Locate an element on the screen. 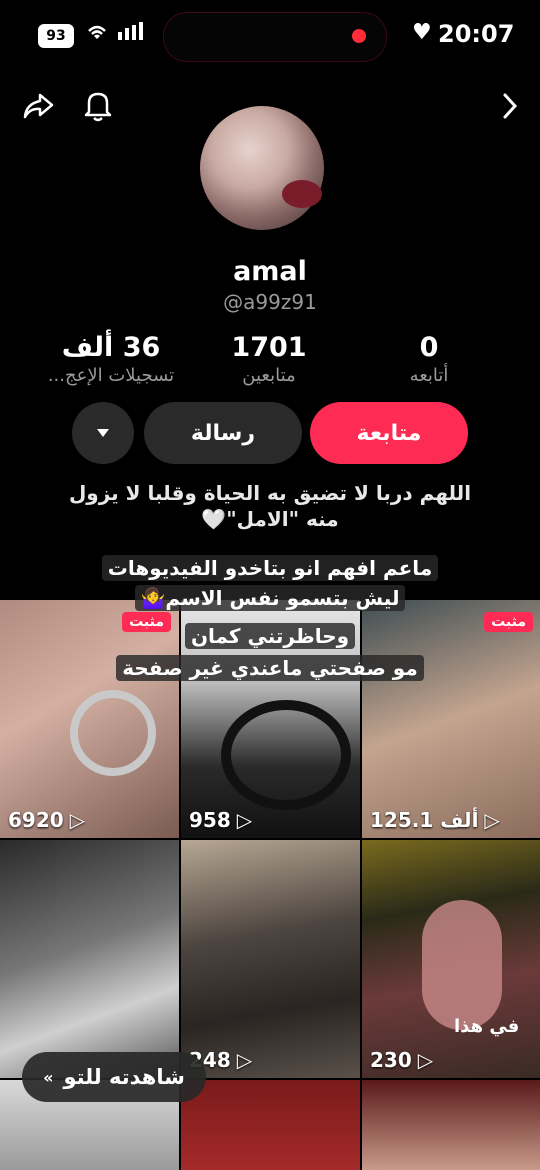 The image size is (540, 1170). view-count: 230 ▷ is located at coordinates (402, 1060).